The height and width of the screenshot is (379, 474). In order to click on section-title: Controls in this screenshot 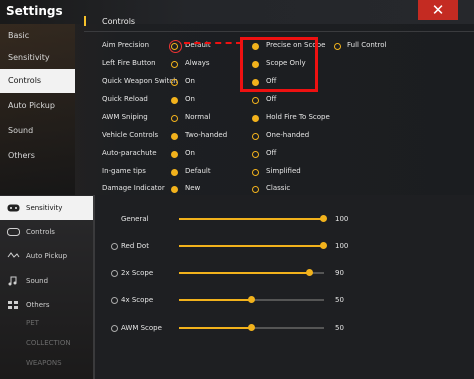, I will do `click(119, 21)`.